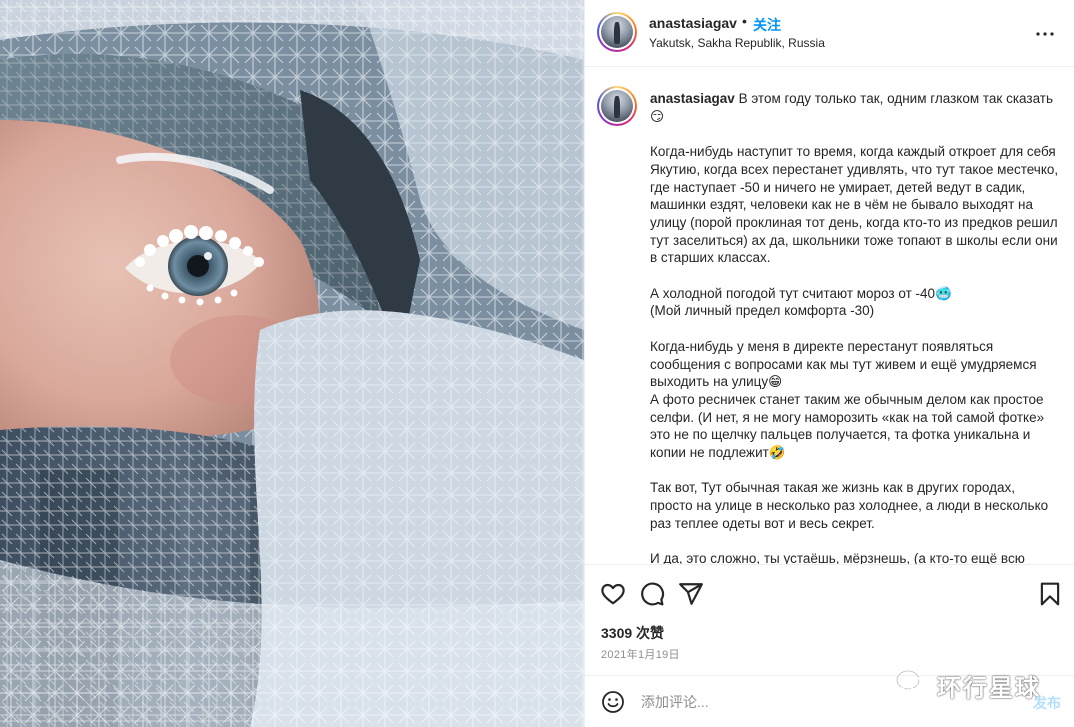 This screenshot has width=1074, height=727. Describe the element at coordinates (613, 702) in the screenshot. I see `smile-icon` at that location.